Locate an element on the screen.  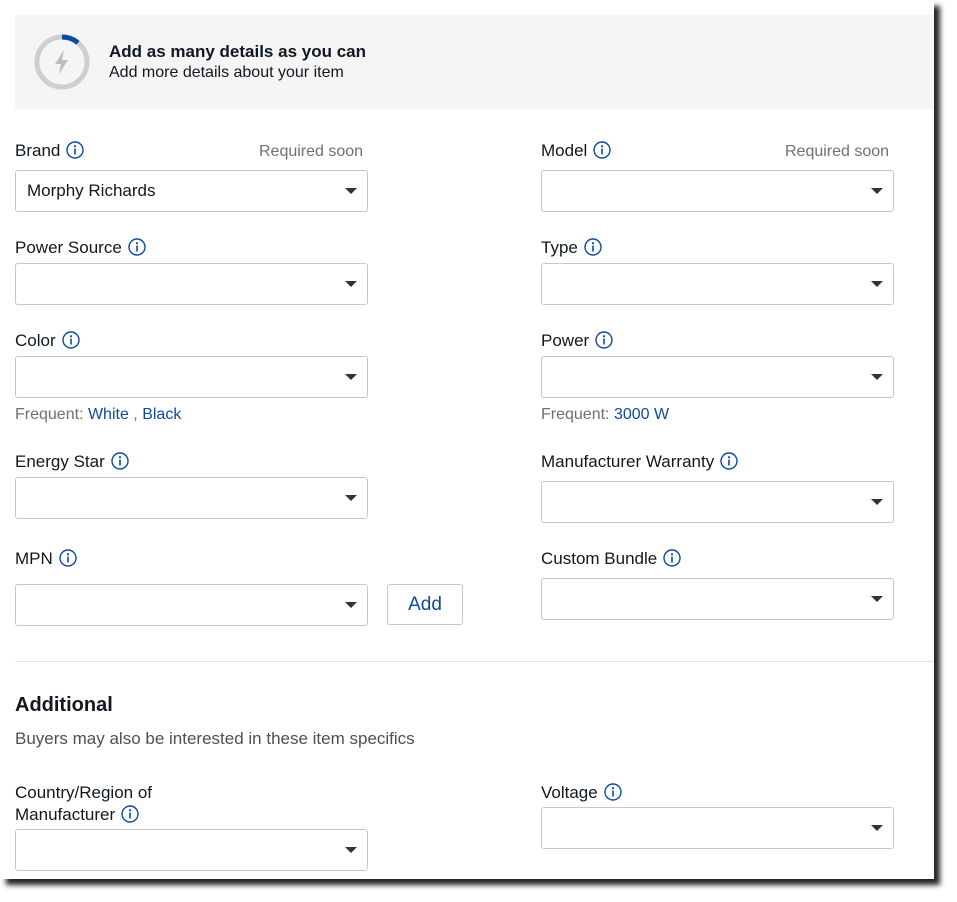
frequent-white-link: White is located at coordinates (108, 414).